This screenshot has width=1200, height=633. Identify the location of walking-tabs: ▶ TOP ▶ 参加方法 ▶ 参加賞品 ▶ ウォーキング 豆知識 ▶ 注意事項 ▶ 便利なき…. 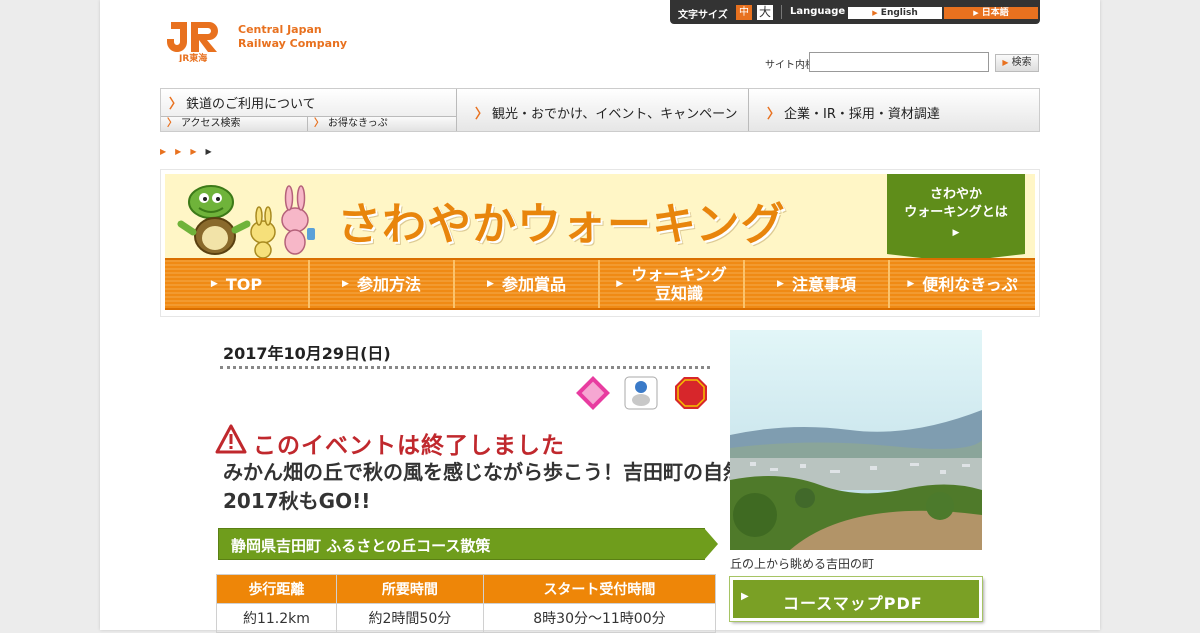
(600, 284).